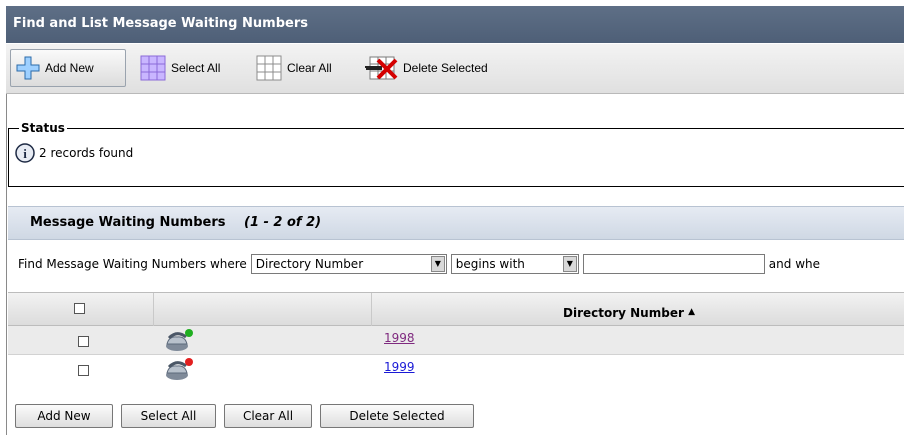  What do you see at coordinates (268, 416) in the screenshot?
I see `clear-all-bottom-button: Clear All` at bounding box center [268, 416].